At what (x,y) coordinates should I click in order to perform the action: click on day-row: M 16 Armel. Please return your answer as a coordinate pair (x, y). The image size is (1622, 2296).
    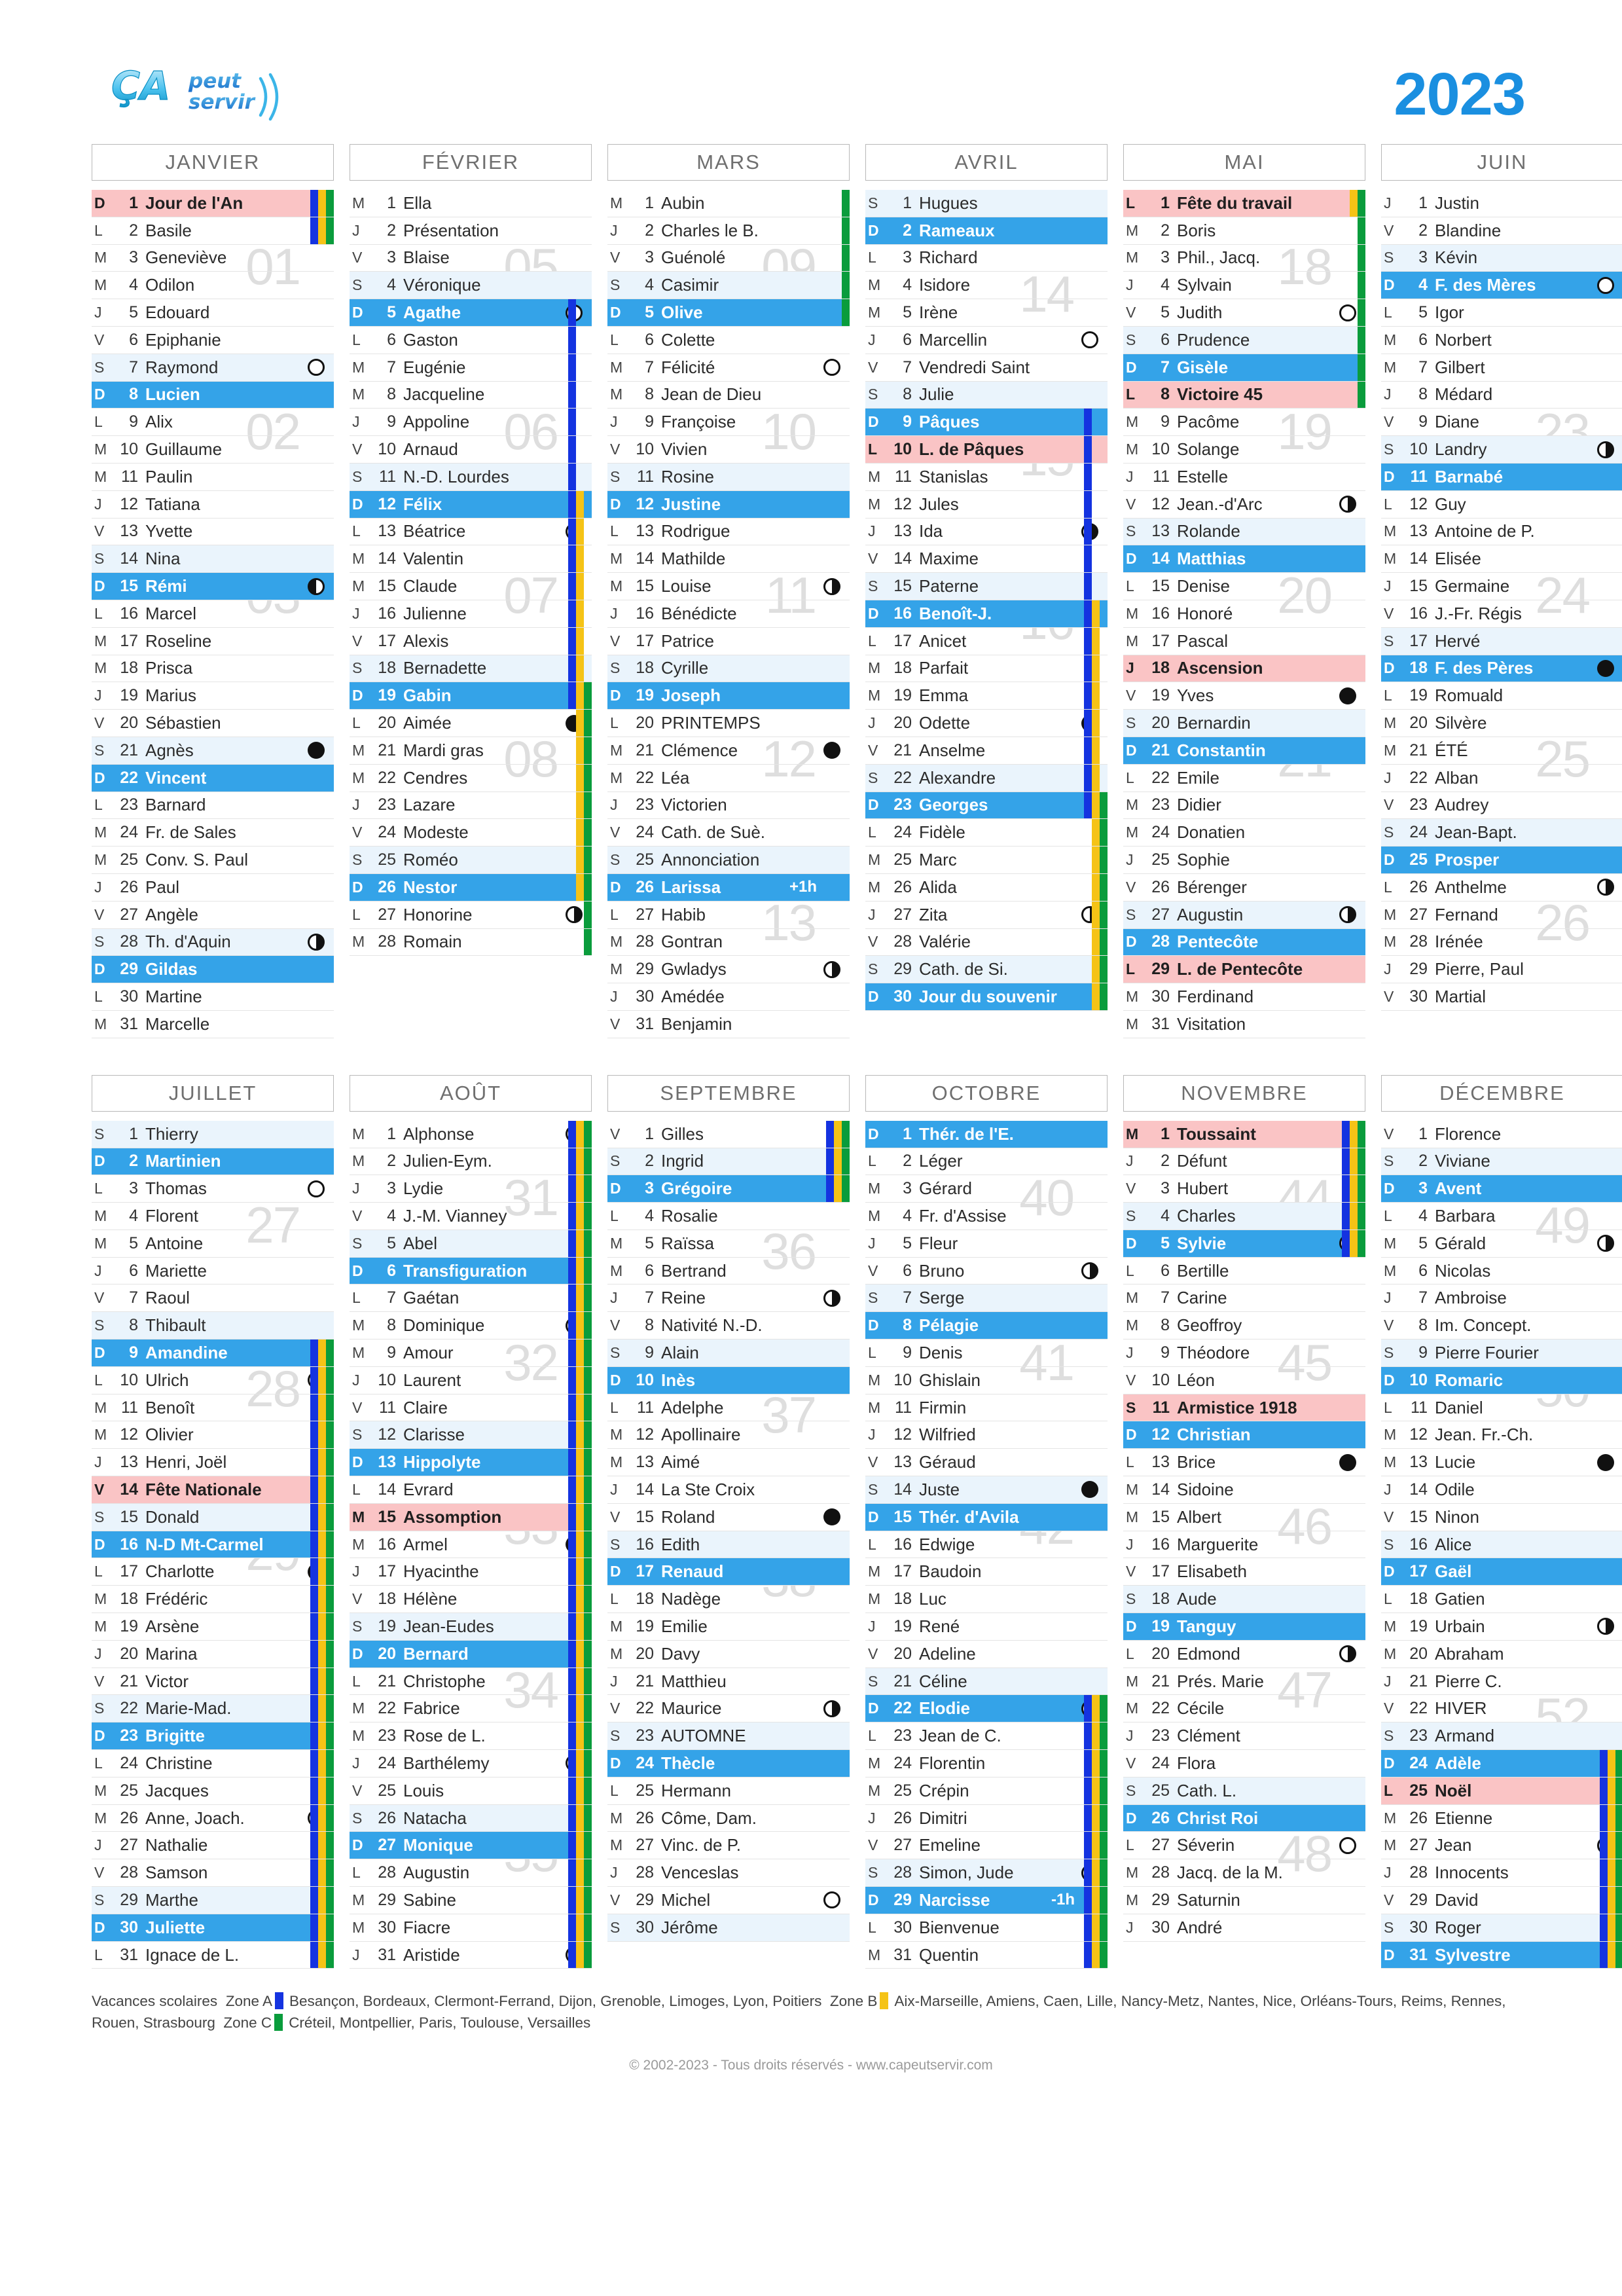
    Looking at the image, I should click on (471, 1545).